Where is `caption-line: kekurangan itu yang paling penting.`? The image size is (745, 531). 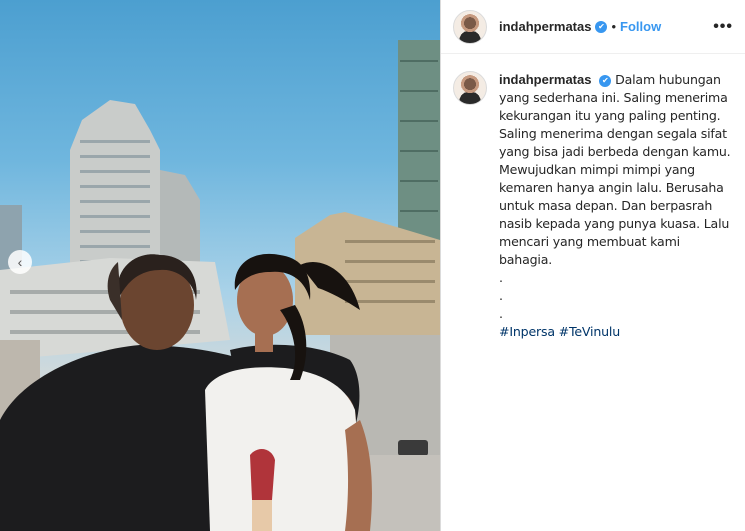 caption-line: kekurangan itu yang paling penting. is located at coordinates (610, 115).